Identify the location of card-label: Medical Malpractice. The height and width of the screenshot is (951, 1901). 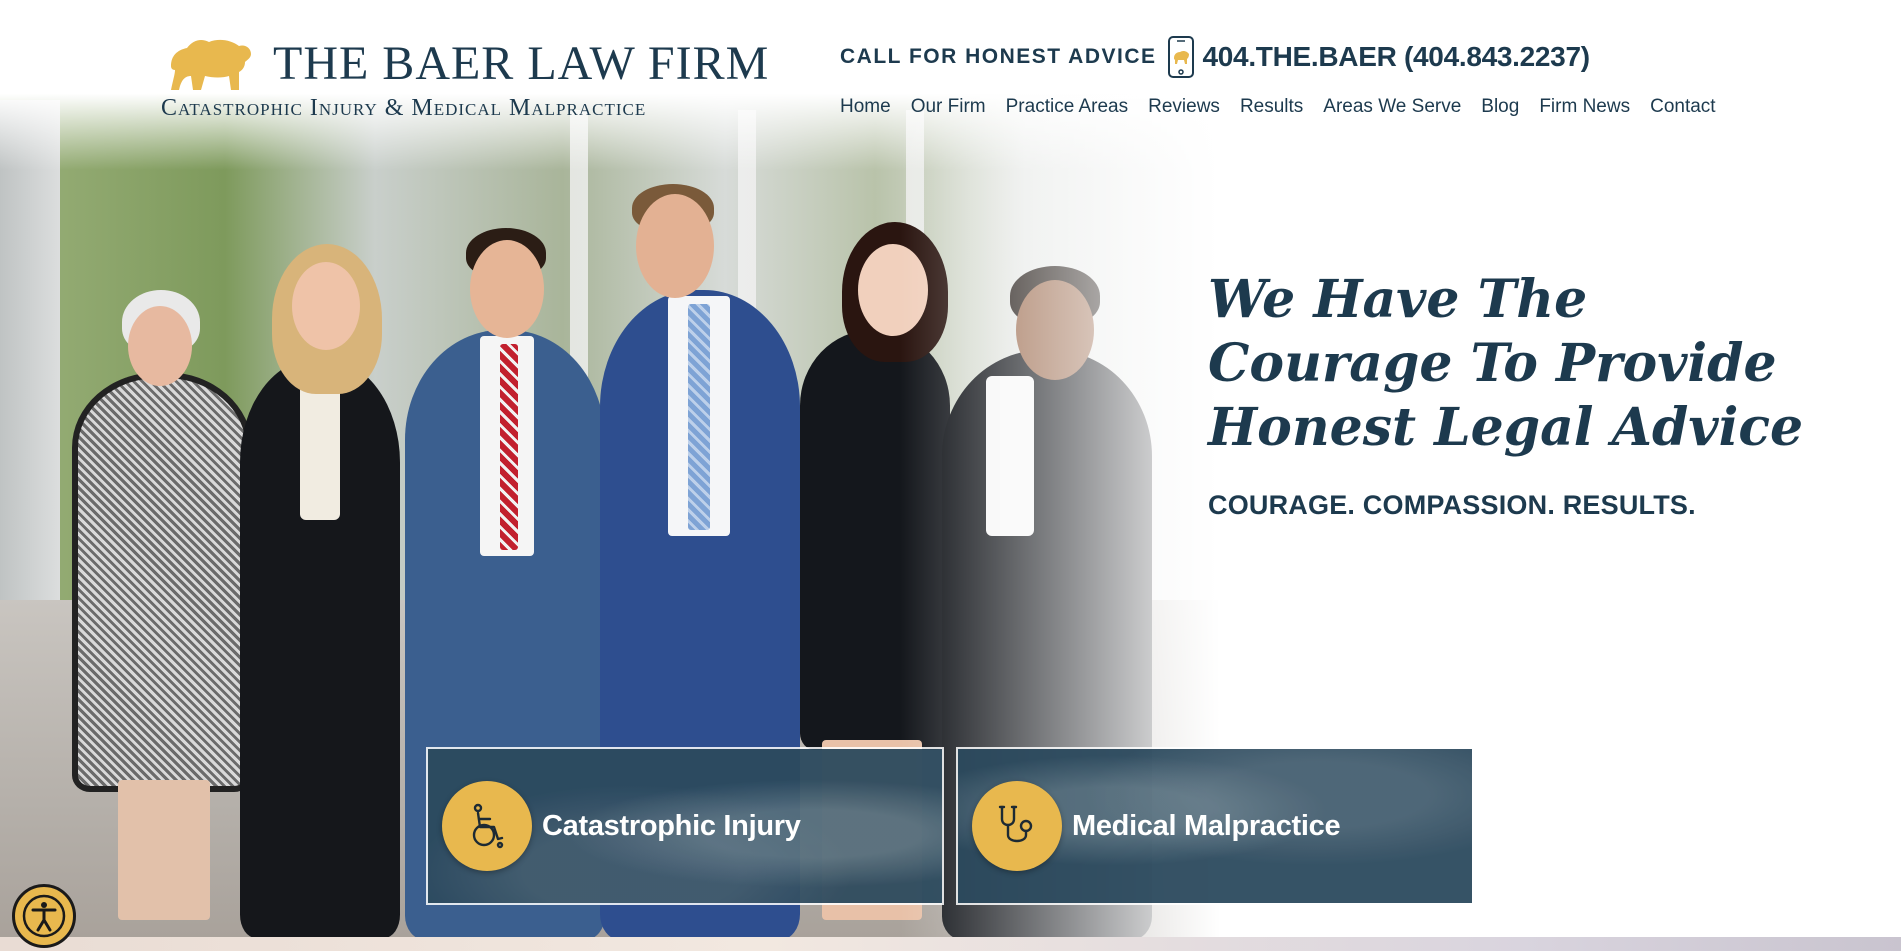
(1206, 825).